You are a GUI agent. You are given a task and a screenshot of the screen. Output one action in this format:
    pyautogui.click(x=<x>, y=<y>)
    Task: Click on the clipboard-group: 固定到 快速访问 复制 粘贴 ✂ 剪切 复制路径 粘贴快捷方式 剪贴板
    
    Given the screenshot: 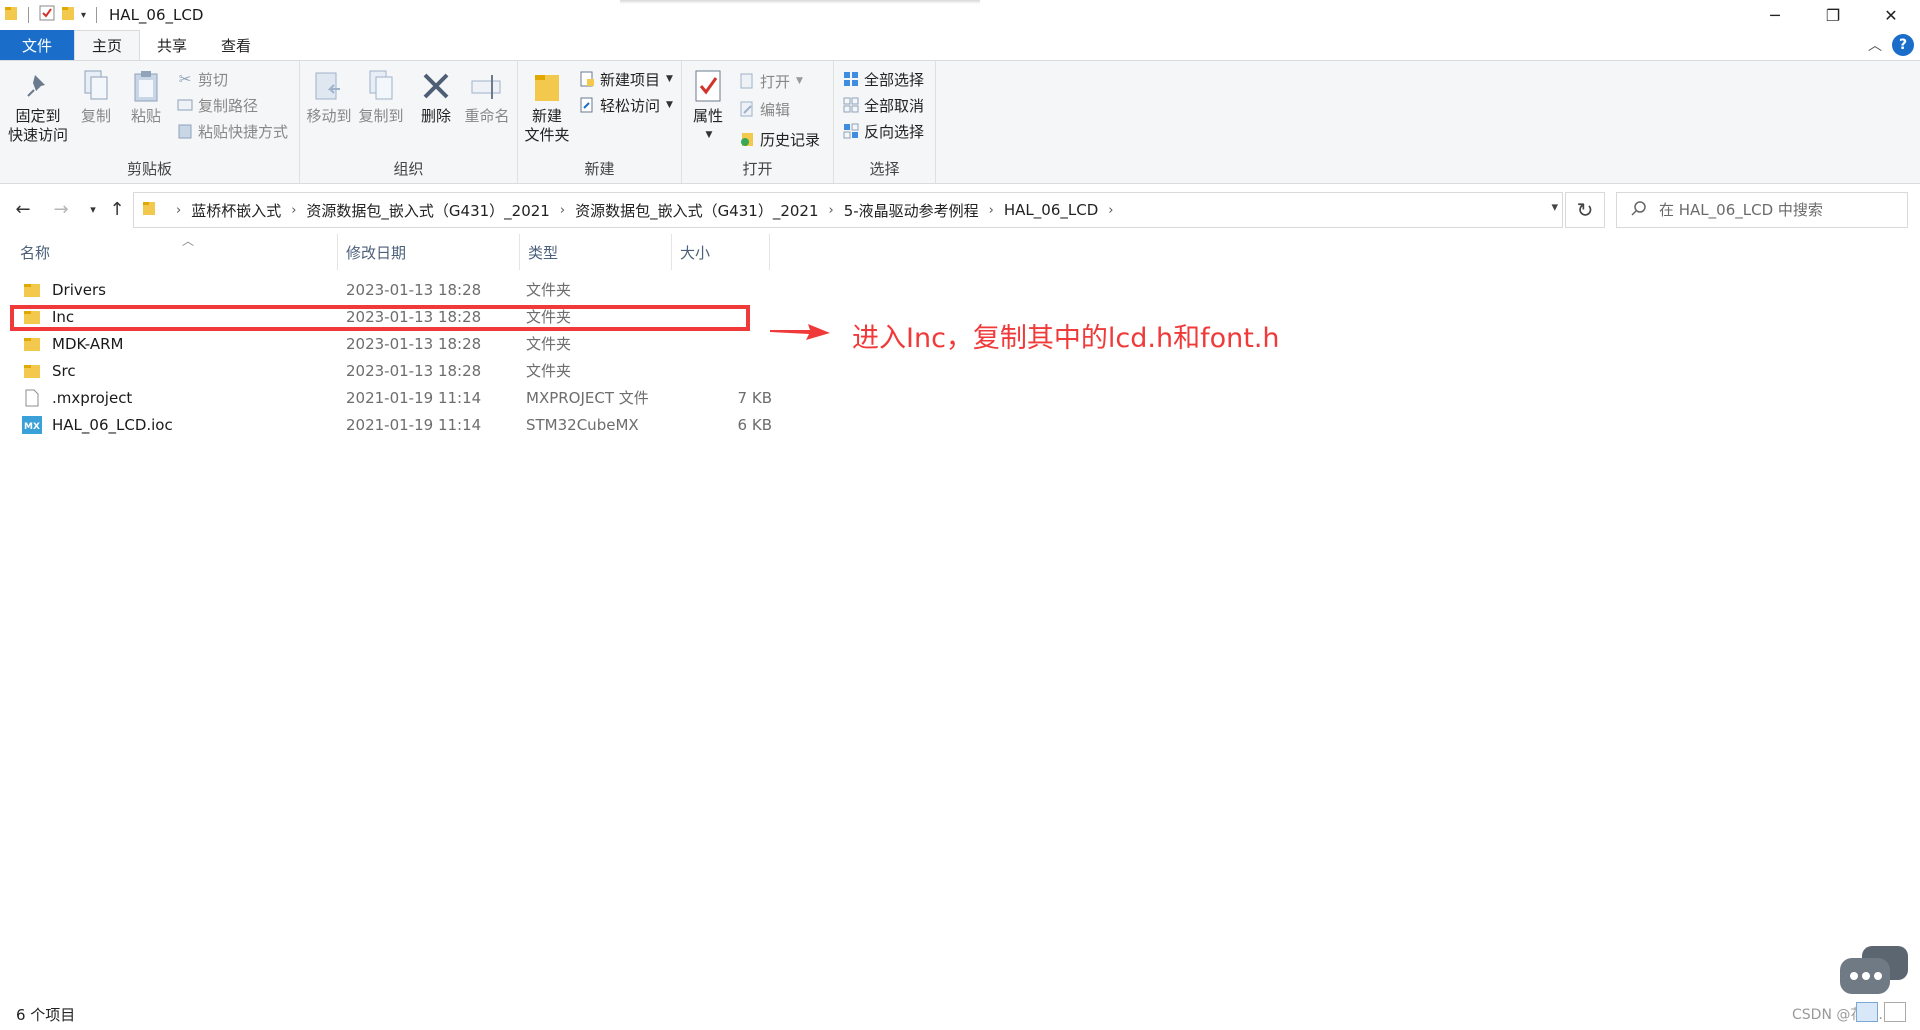 What is the action you would take?
    pyautogui.click(x=150, y=122)
    